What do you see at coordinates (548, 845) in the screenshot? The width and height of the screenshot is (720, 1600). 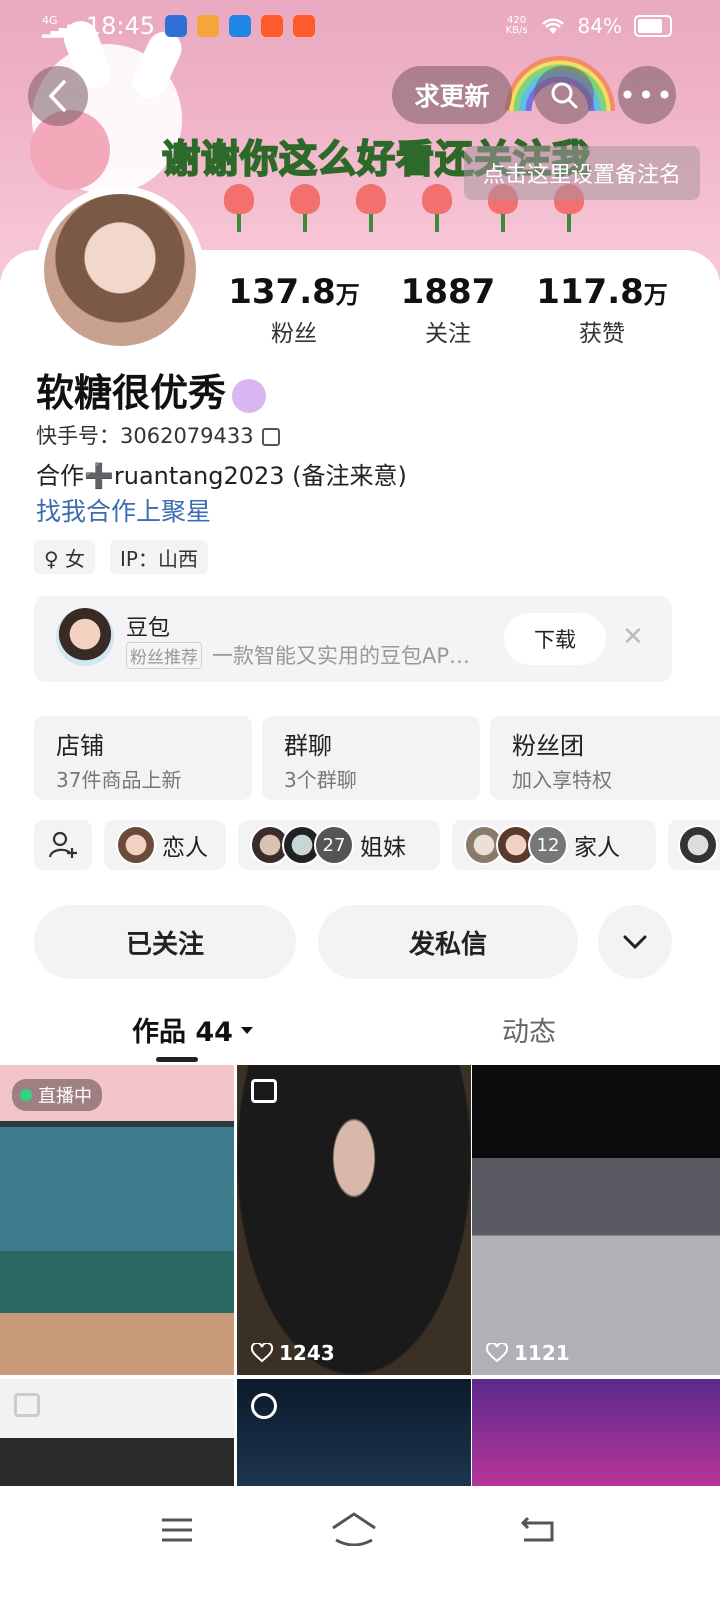 I see `relation-count: 12` at bounding box center [548, 845].